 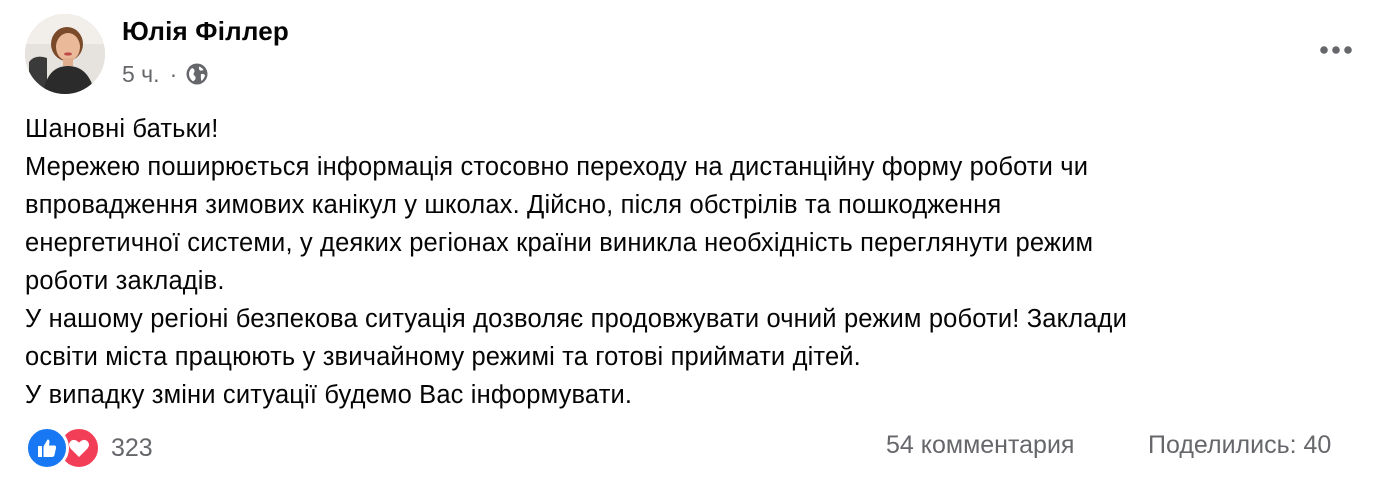 I want to click on author-avatar, so click(x=65, y=54).